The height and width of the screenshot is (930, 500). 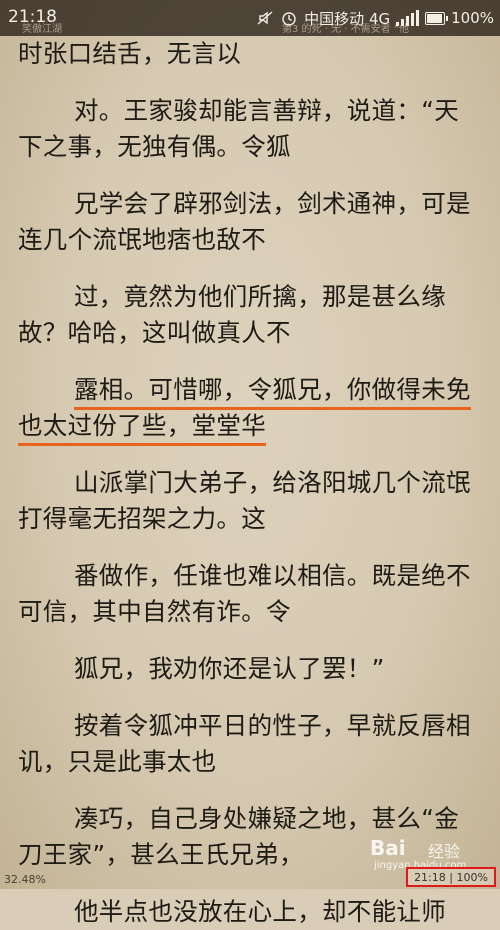 What do you see at coordinates (260, 296) in the screenshot?
I see `text-line: 过，竟然为他们所擒，那是甚么缘` at bounding box center [260, 296].